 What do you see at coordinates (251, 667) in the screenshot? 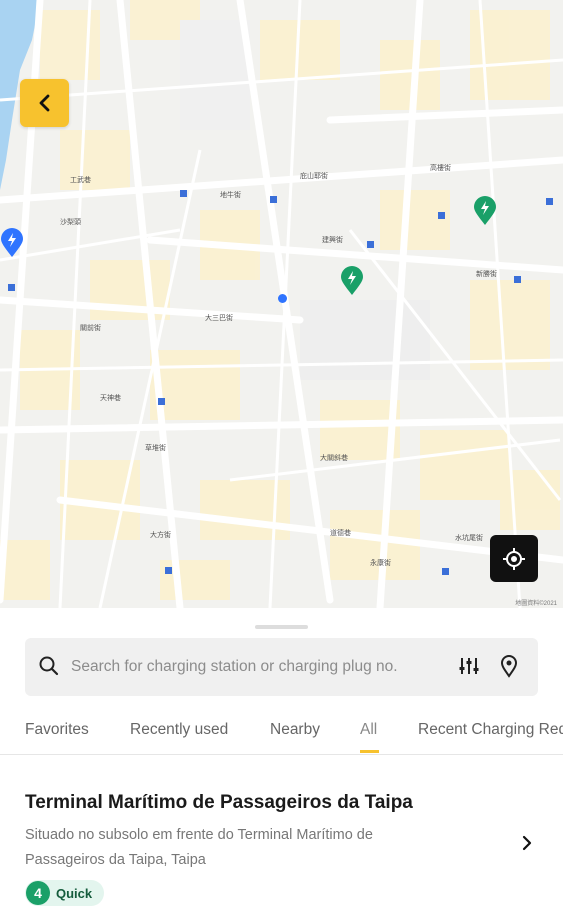
I see `search-input` at bounding box center [251, 667].